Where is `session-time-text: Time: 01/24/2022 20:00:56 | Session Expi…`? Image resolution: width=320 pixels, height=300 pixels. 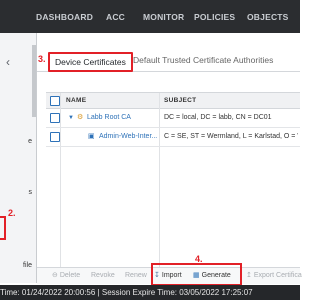
session-time-text: Time: 01/24/2022 20:00:56 | Session Expi… is located at coordinates (126, 292).